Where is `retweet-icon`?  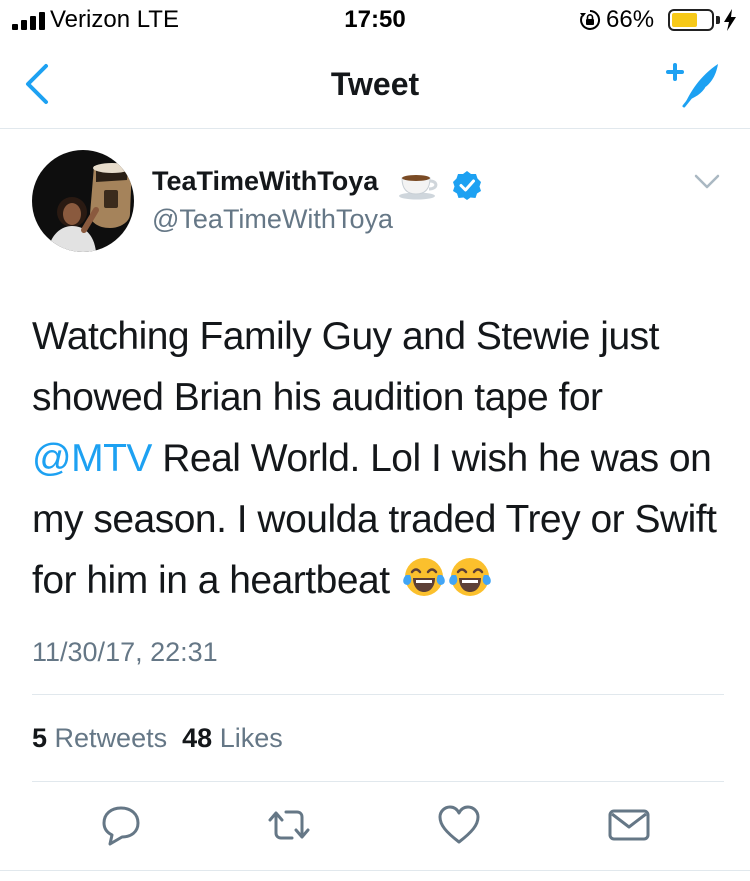
retweet-icon is located at coordinates (289, 825).